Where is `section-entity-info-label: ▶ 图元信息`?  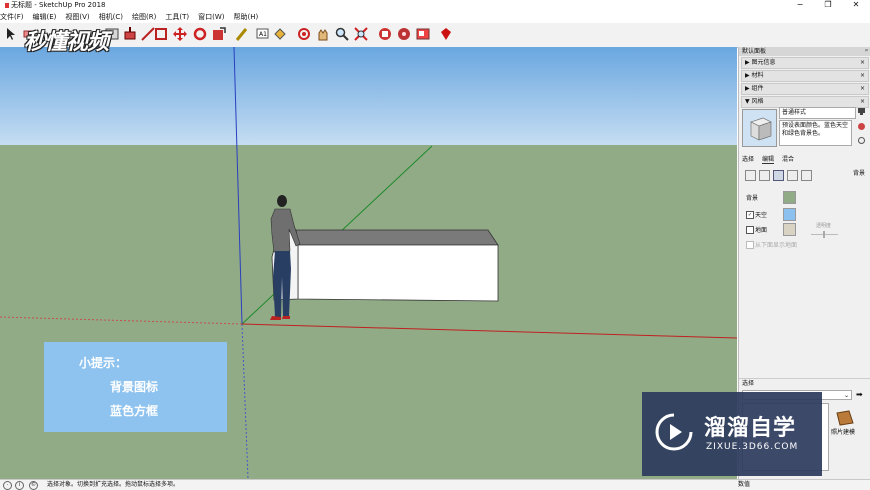 section-entity-info-label: ▶ 图元信息 is located at coordinates (760, 62).